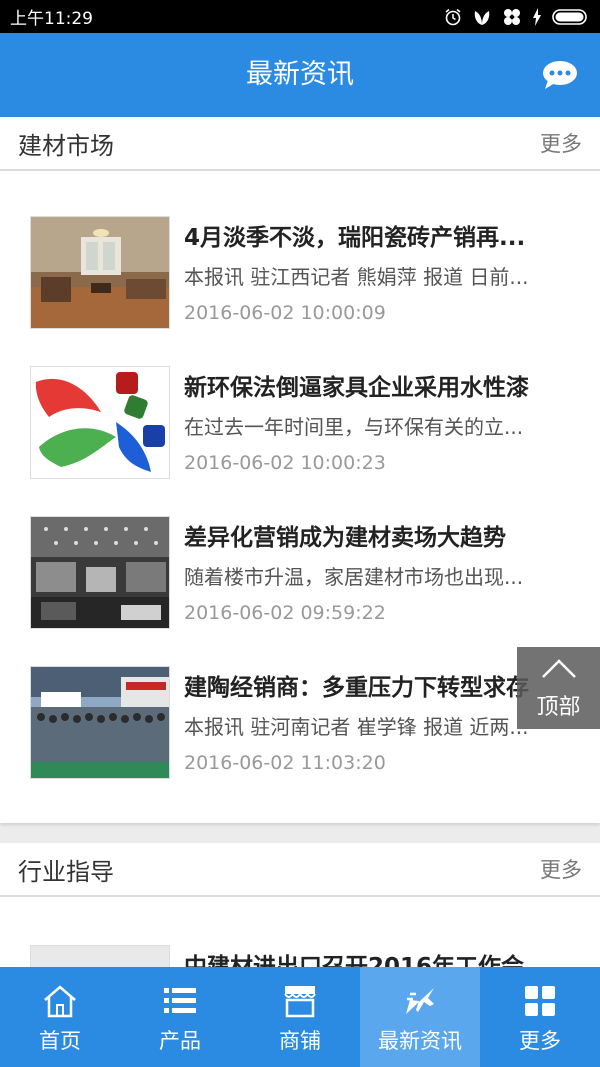 The width and height of the screenshot is (600, 1067). What do you see at coordinates (100, 422) in the screenshot?
I see `news-thumbnail-paint` at bounding box center [100, 422].